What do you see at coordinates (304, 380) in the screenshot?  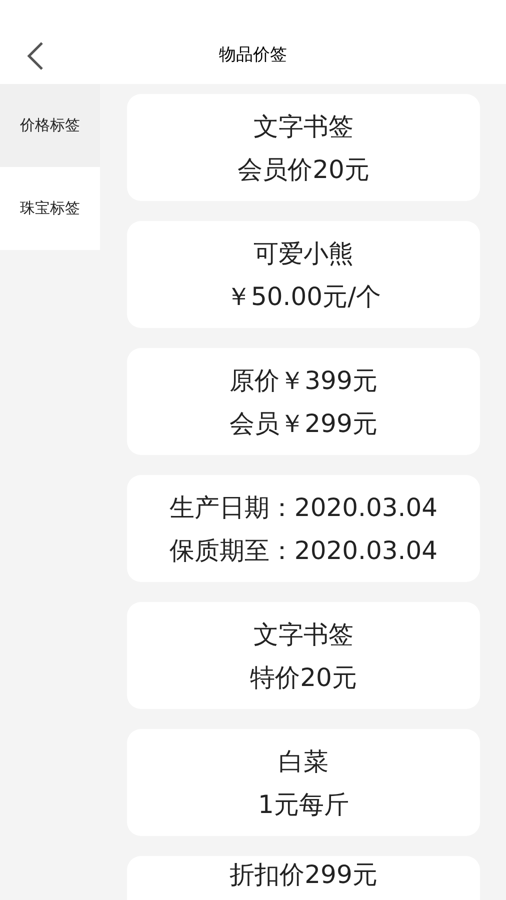 I see `tag-text: 原价￥399元` at bounding box center [304, 380].